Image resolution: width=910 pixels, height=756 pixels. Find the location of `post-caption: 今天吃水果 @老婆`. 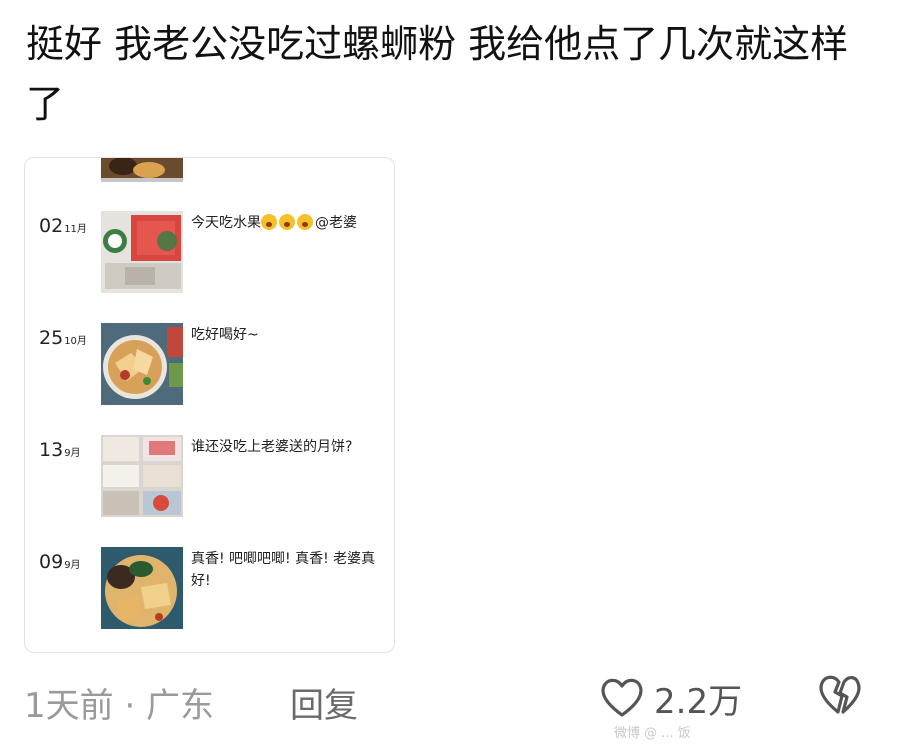

post-caption: 今天吃水果 @老婆 is located at coordinates (287, 223).